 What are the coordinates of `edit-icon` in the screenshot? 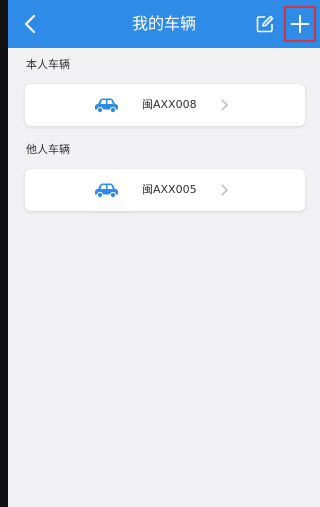 It's located at (265, 24).